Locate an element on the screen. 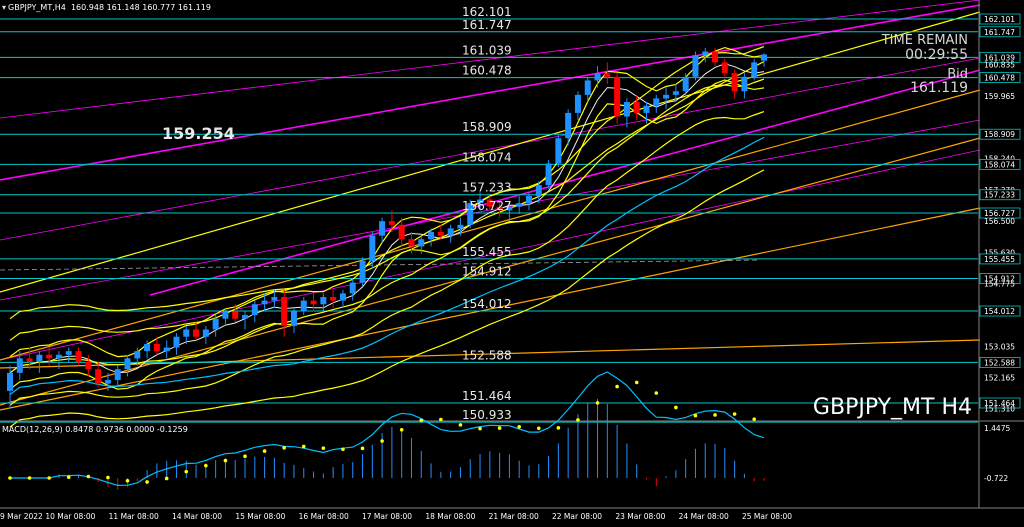  level-label: 150.933 is located at coordinates (487, 415).